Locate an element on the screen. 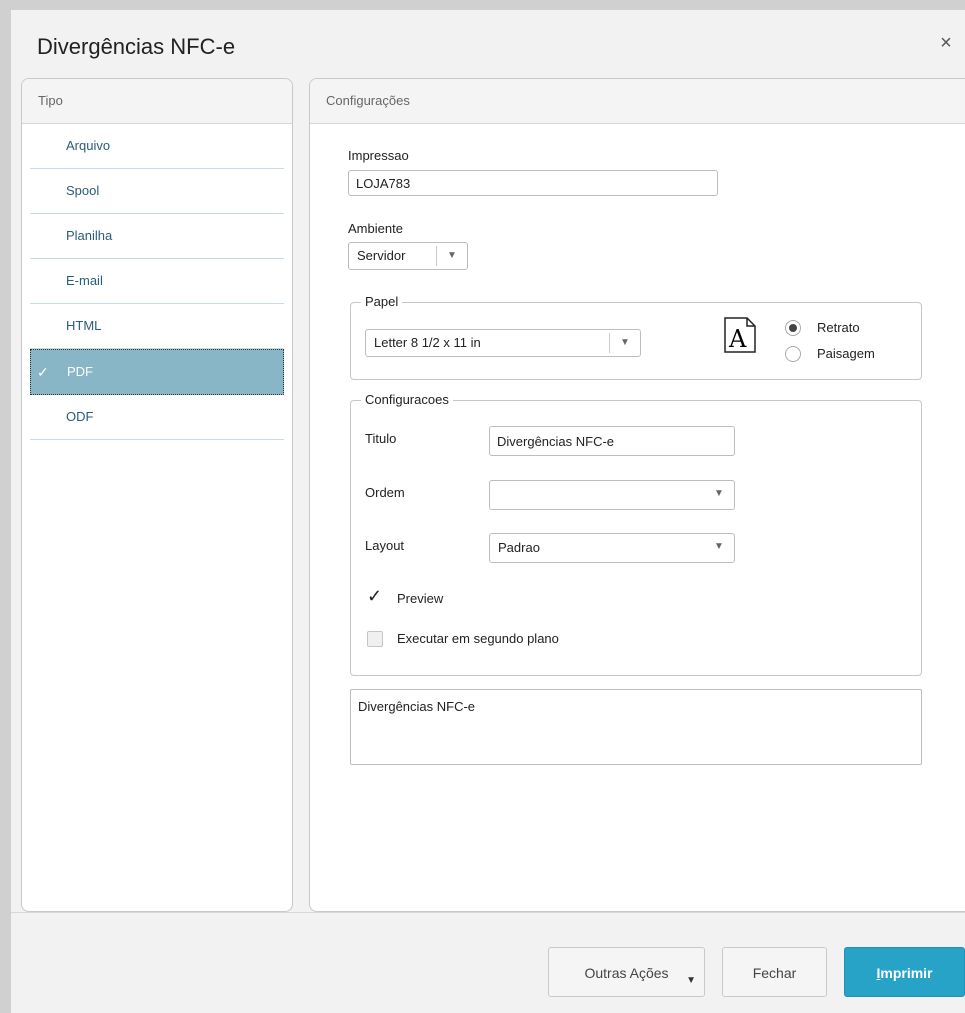 This screenshot has width=965, height=1013. tipo-item-pdf: ✓ PDF is located at coordinates (157, 372).